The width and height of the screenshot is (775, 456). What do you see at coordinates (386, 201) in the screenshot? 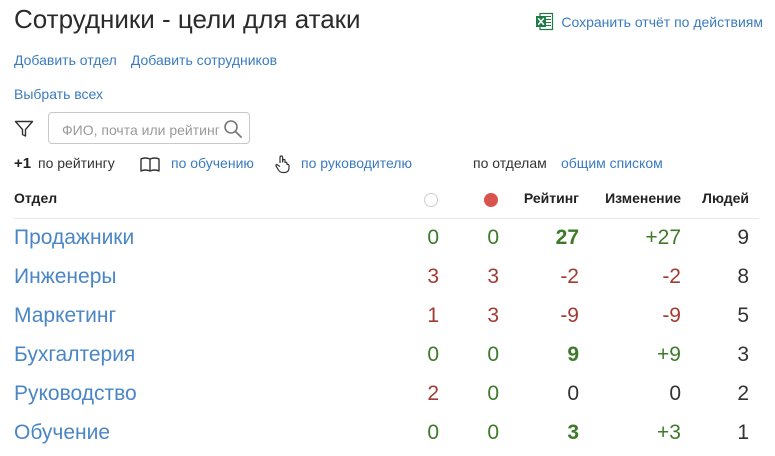
I see `table-header: Отдел Рейтинг Изменение Людей` at bounding box center [386, 201].